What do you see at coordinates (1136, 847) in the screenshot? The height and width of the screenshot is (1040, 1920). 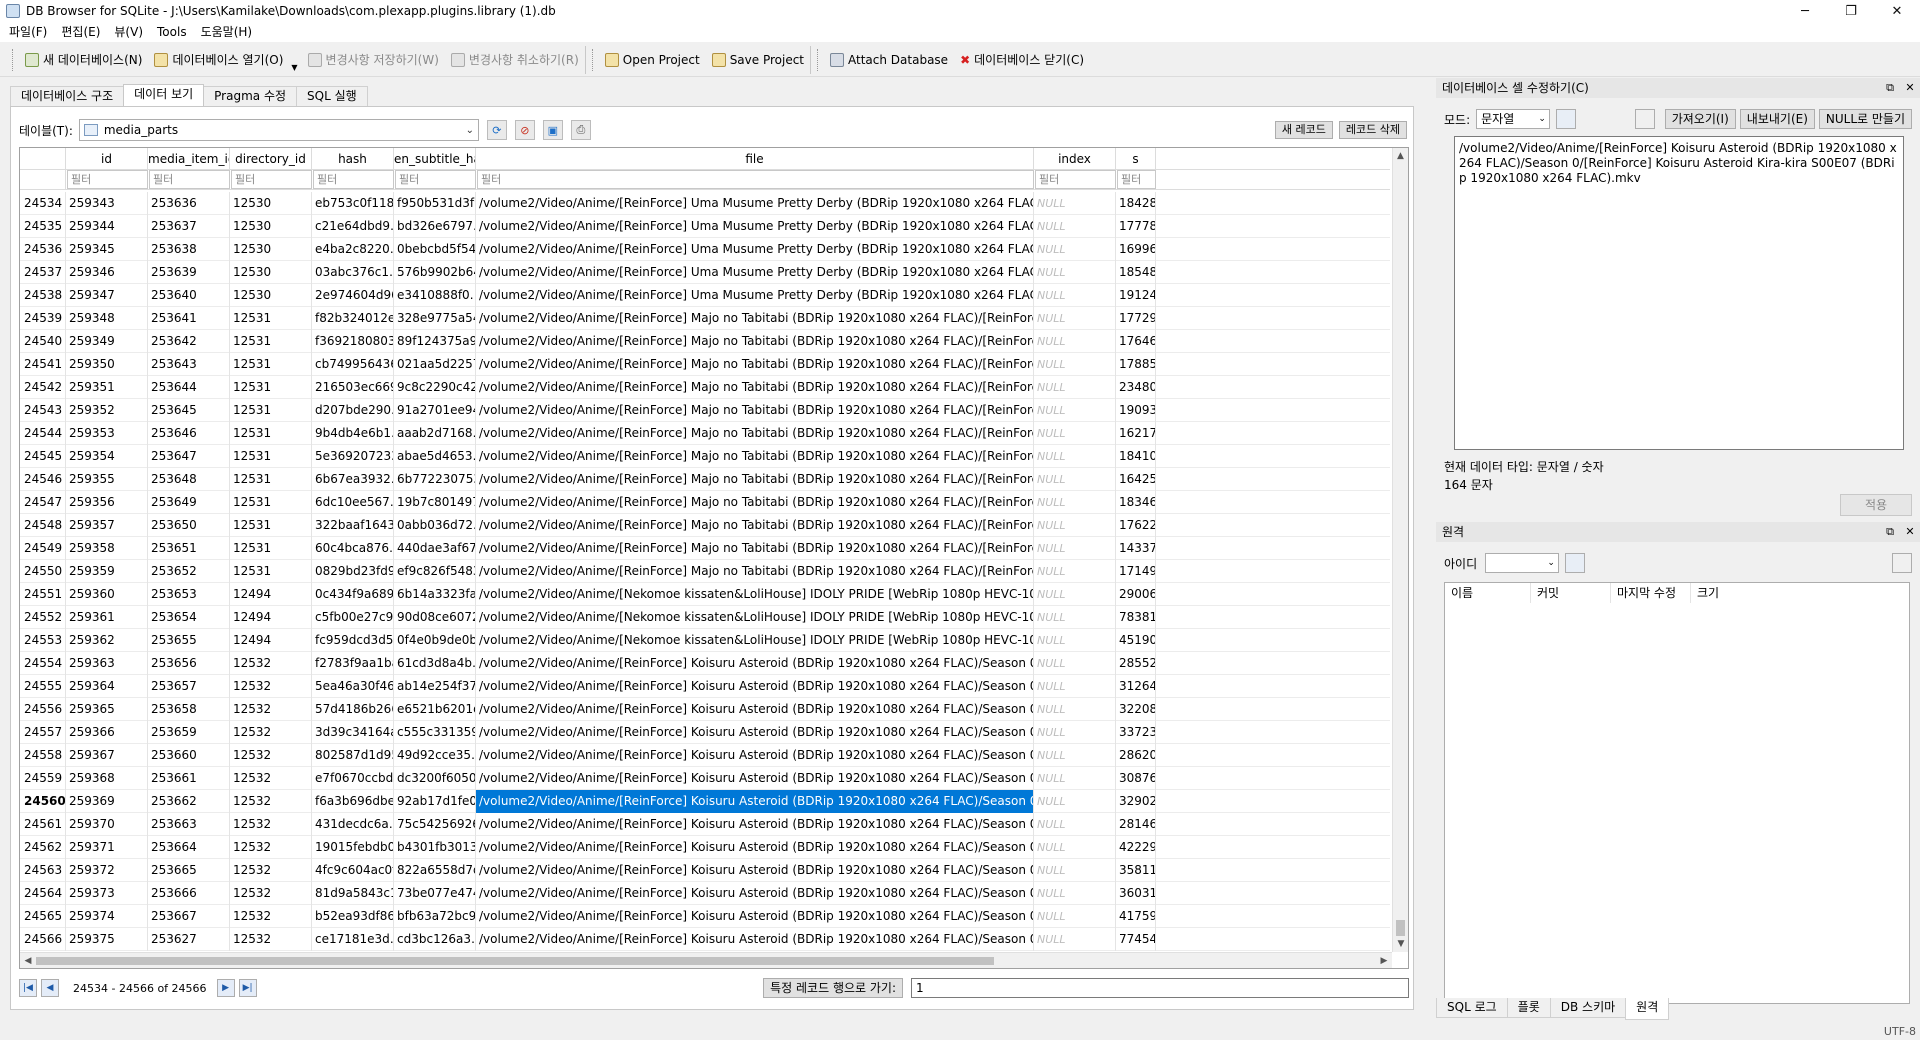 I see `table-cell: 42229` at bounding box center [1136, 847].